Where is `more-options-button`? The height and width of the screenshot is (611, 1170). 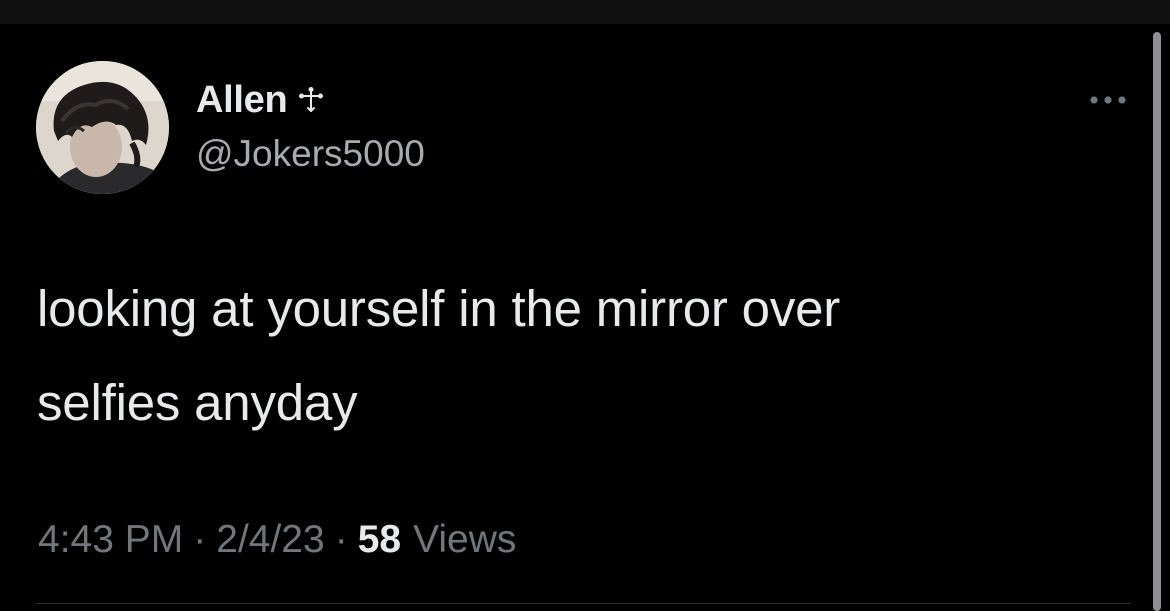 more-options-button is located at coordinates (1108, 100).